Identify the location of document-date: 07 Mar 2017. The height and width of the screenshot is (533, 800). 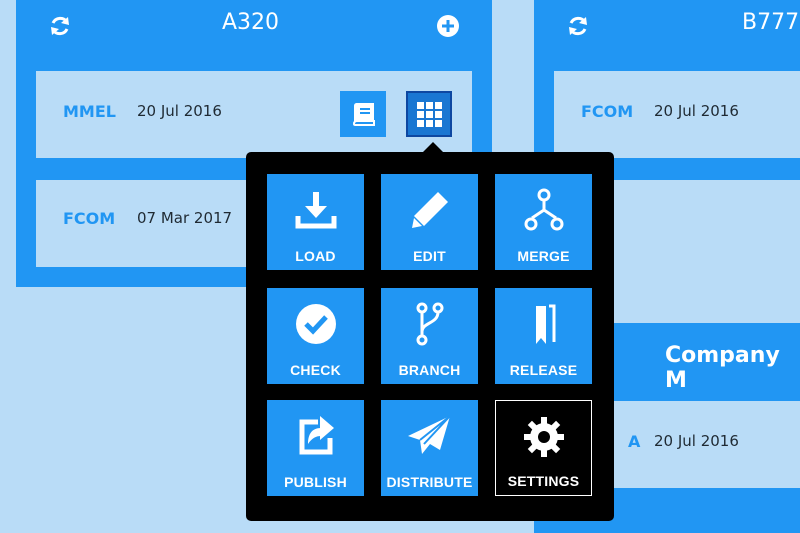
(185, 218).